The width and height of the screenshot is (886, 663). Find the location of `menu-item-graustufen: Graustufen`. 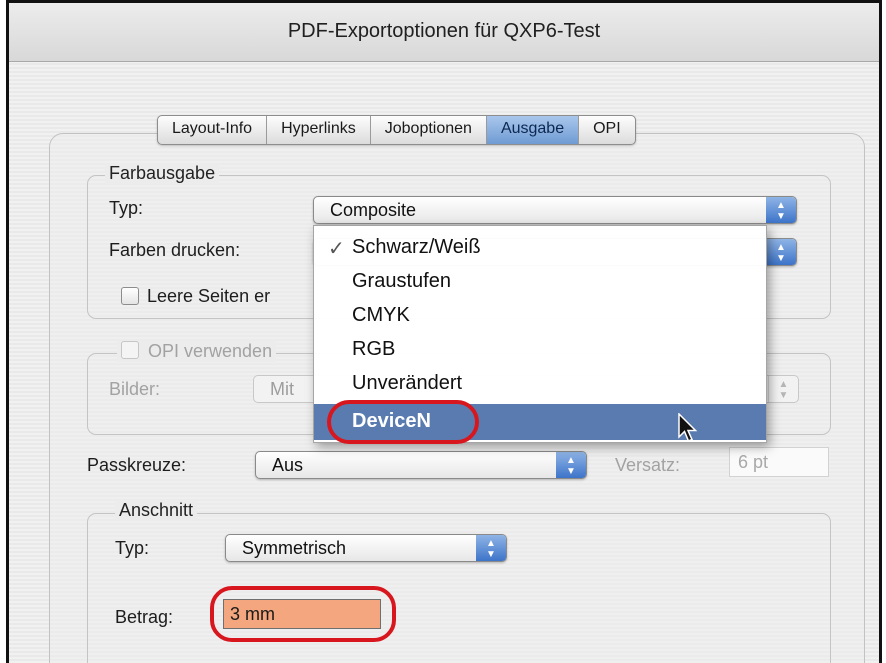

menu-item-graustufen: Graustufen is located at coordinates (540, 282).